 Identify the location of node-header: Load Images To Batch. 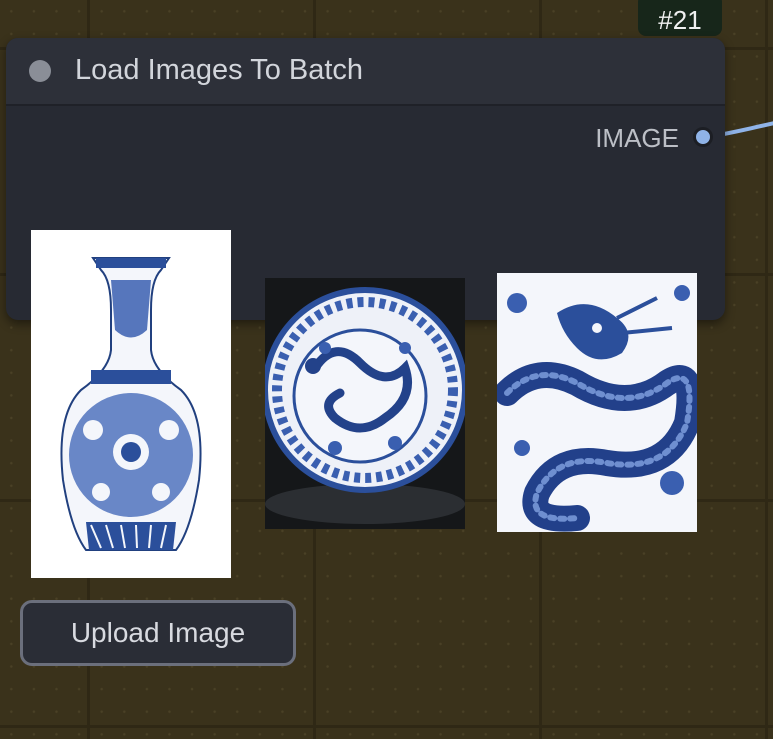
(365, 72).